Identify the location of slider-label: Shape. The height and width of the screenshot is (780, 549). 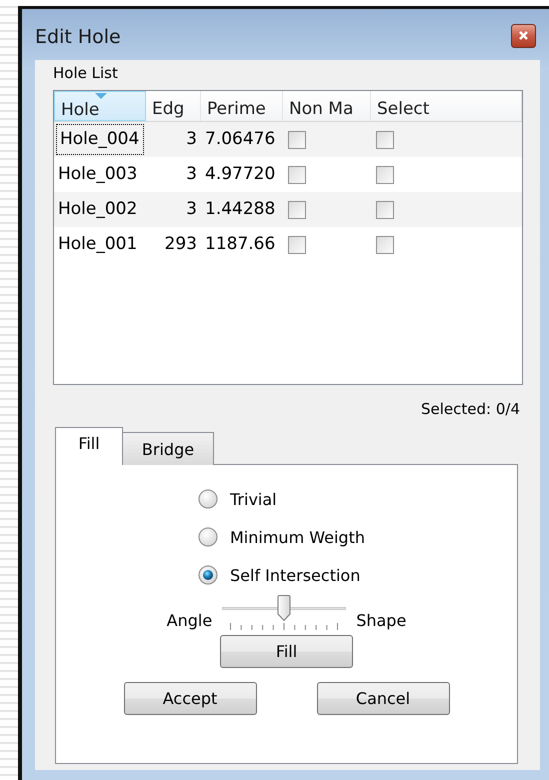
(381, 620).